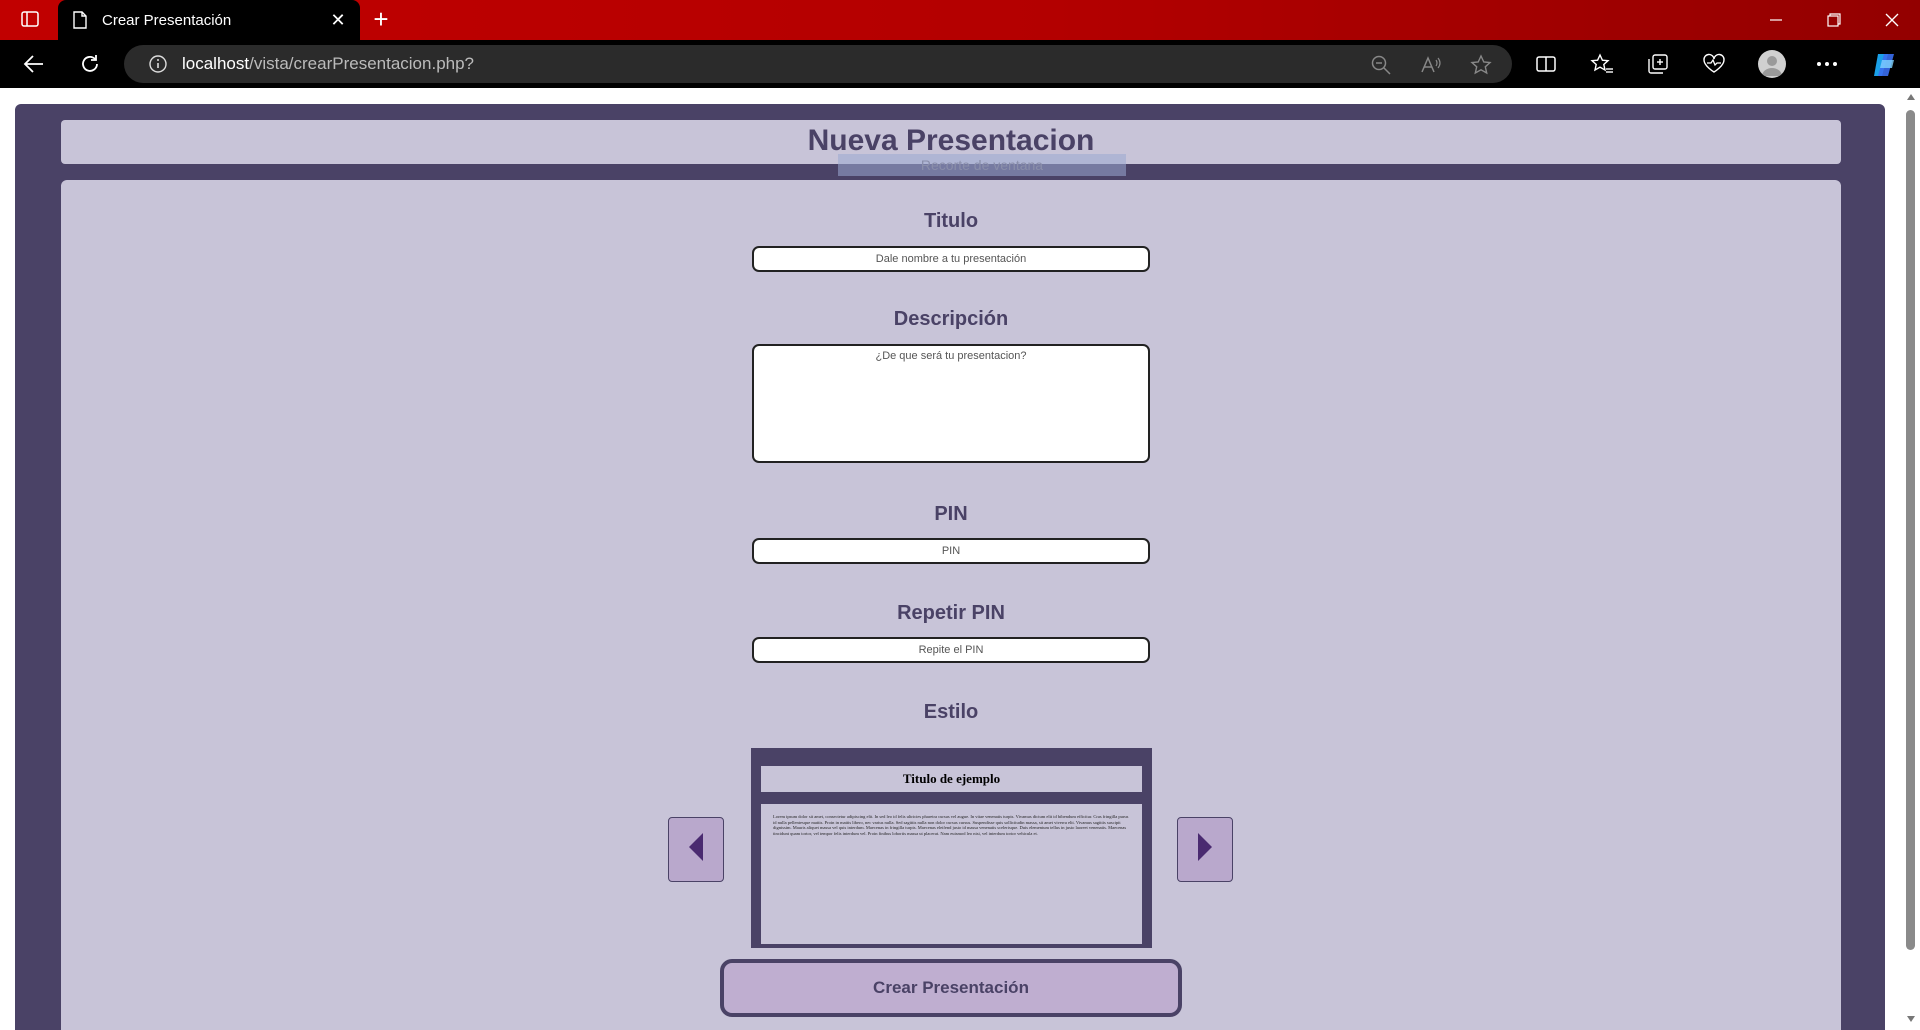 This screenshot has height=1030, width=1920. What do you see at coordinates (982, 165) in the screenshot?
I see `snipping-overlay: Recorte de ventana` at bounding box center [982, 165].